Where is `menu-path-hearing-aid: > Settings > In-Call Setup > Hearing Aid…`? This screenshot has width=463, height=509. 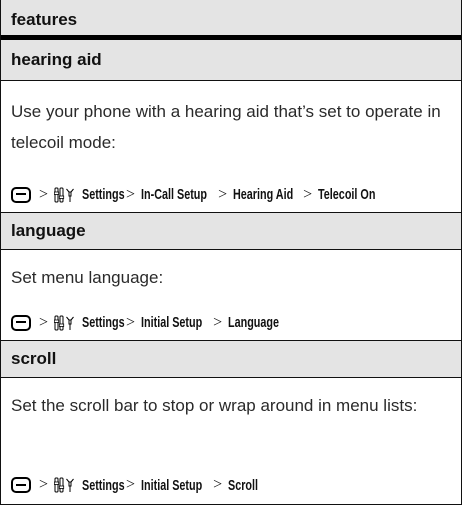 menu-path-hearing-aid: > Settings > In-Call Setup > Hearing Aid… is located at coordinates (231, 195).